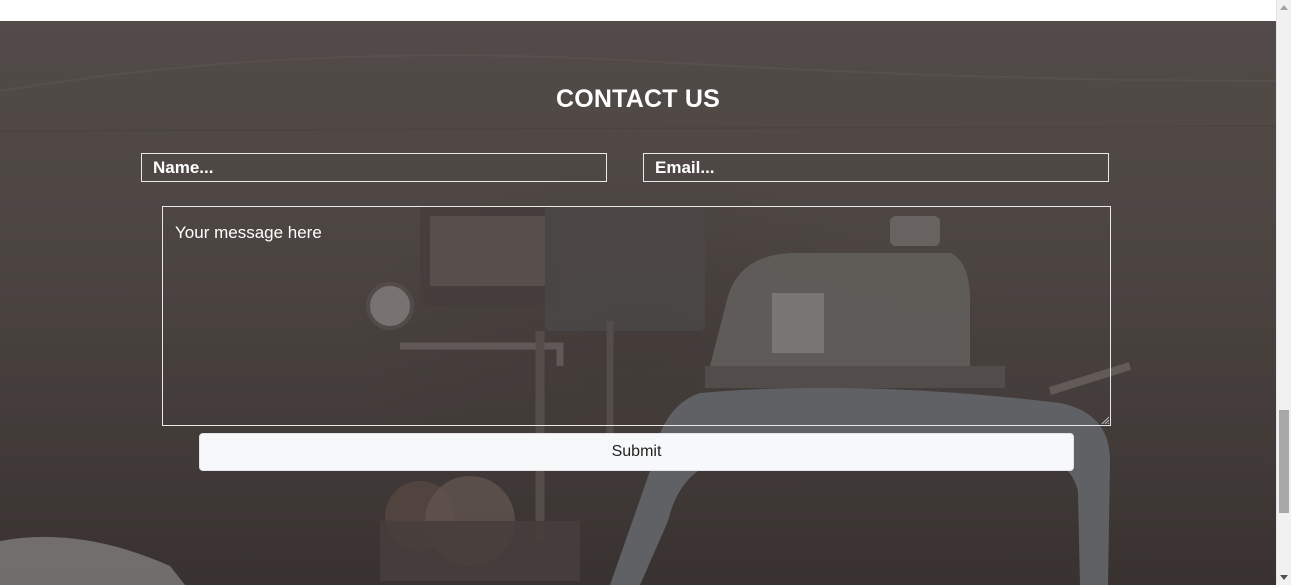  I want to click on section-title: CONTACT US, so click(638, 99).